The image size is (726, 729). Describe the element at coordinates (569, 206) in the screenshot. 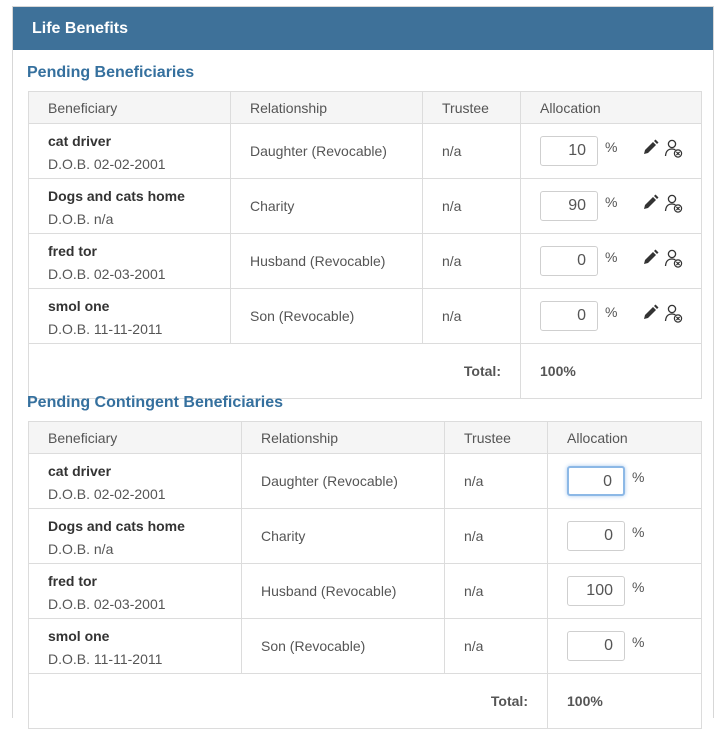

I see `allocation-input: 90` at that location.